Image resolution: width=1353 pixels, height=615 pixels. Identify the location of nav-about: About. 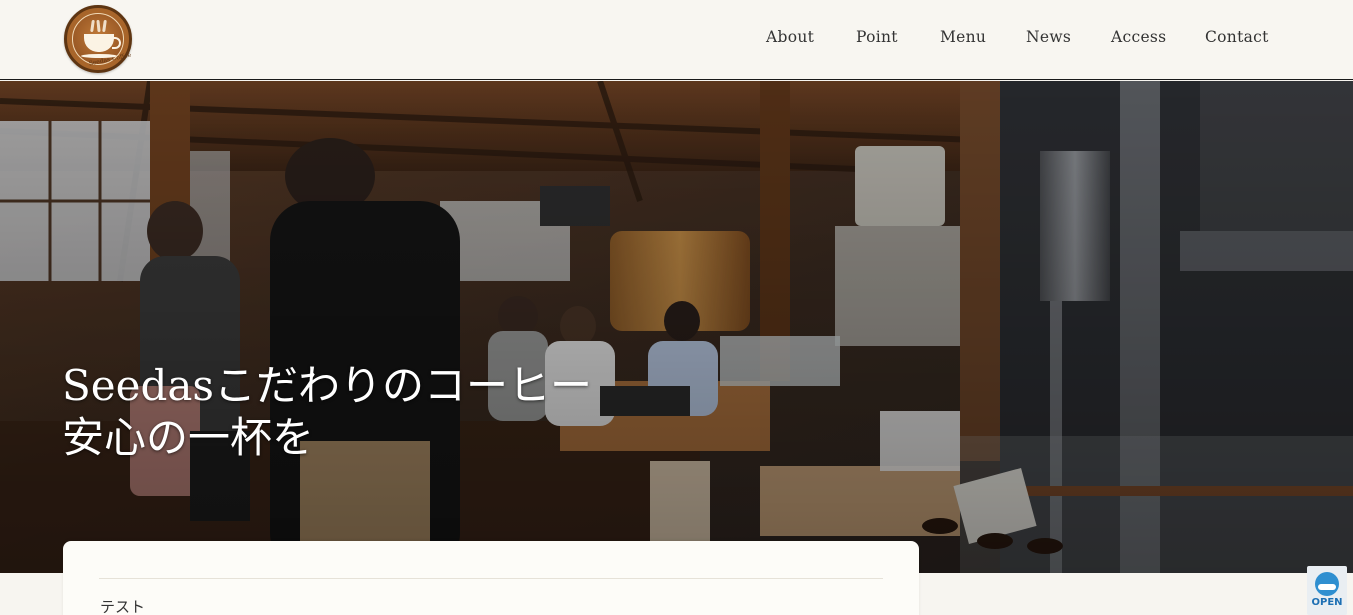
(790, 37).